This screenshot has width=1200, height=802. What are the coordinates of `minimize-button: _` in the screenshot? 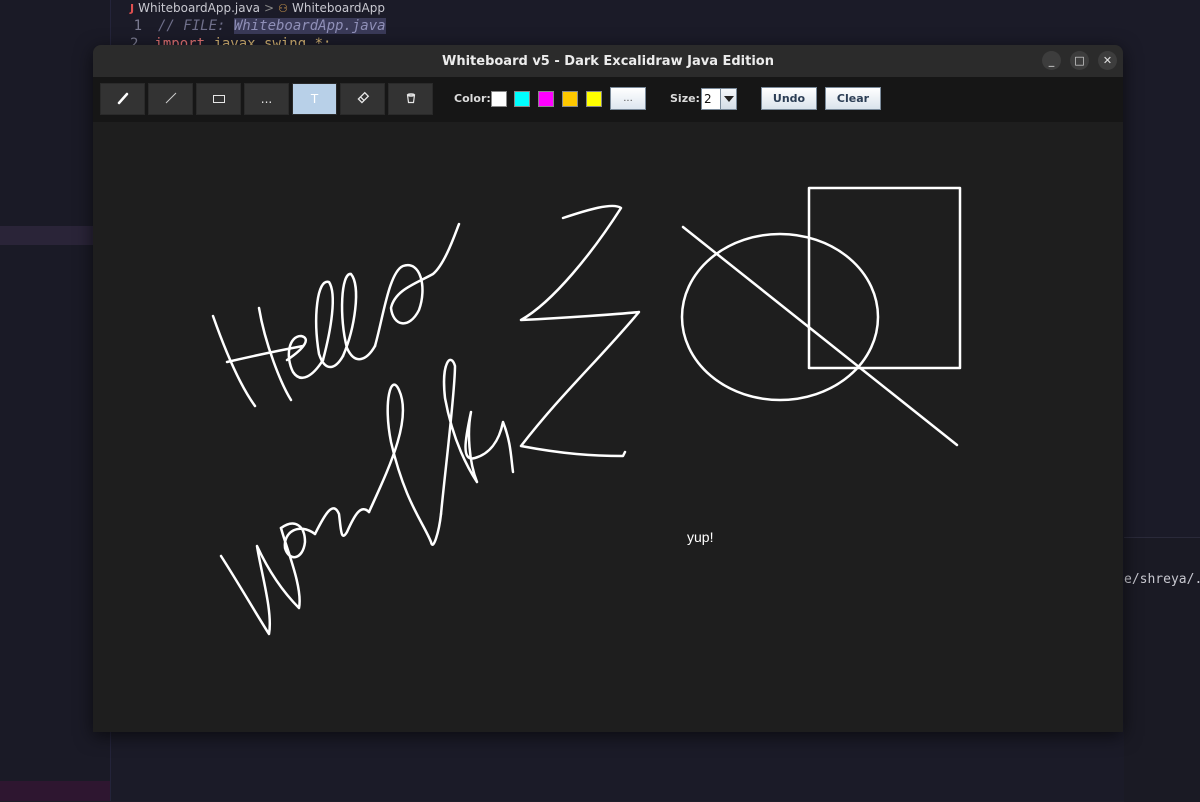 It's located at (1051, 60).